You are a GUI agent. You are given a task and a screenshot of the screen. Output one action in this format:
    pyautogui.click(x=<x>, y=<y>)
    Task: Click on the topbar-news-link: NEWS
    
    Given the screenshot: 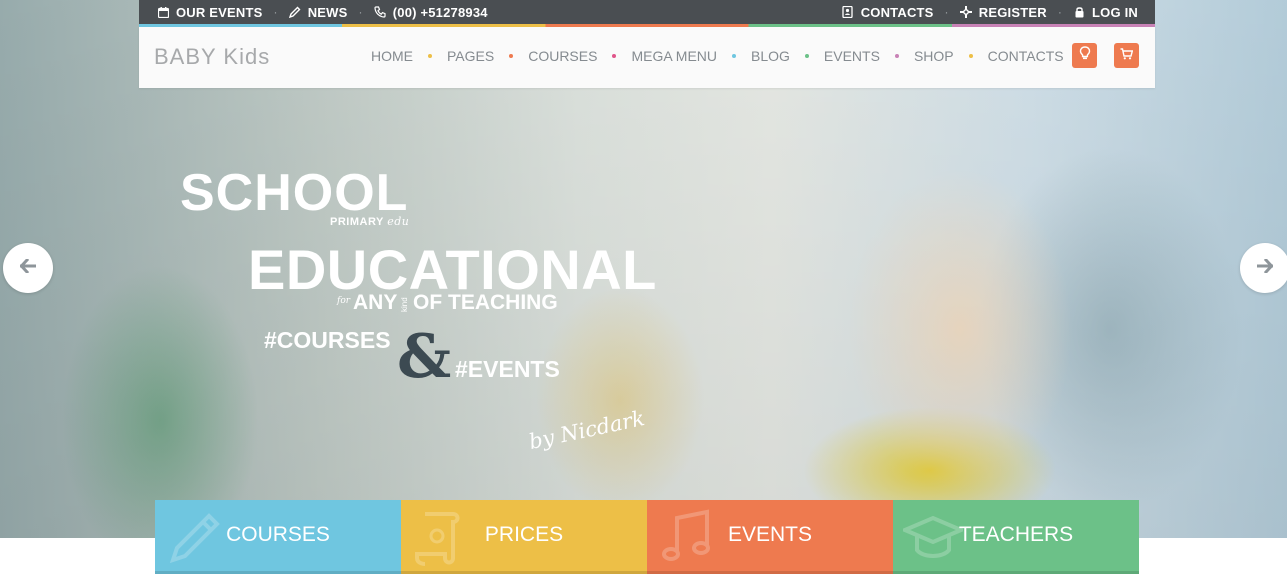 What is the action you would take?
    pyautogui.click(x=318, y=12)
    